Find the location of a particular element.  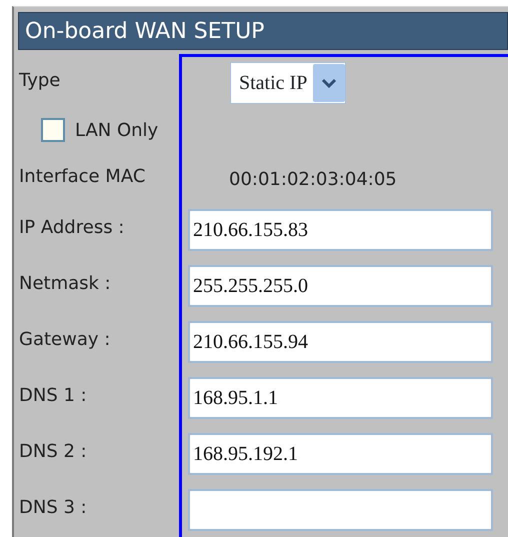

field-label: IP Address : is located at coordinates (71, 228).